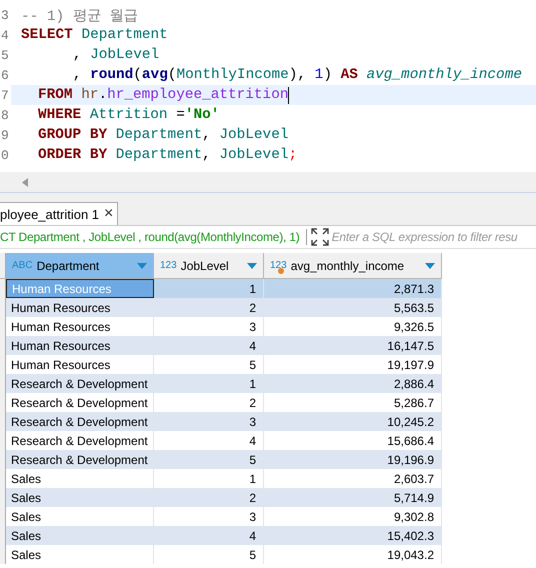 This screenshot has height=568, width=536. I want to click on table-name: hr_employee_attrition, so click(197, 95).